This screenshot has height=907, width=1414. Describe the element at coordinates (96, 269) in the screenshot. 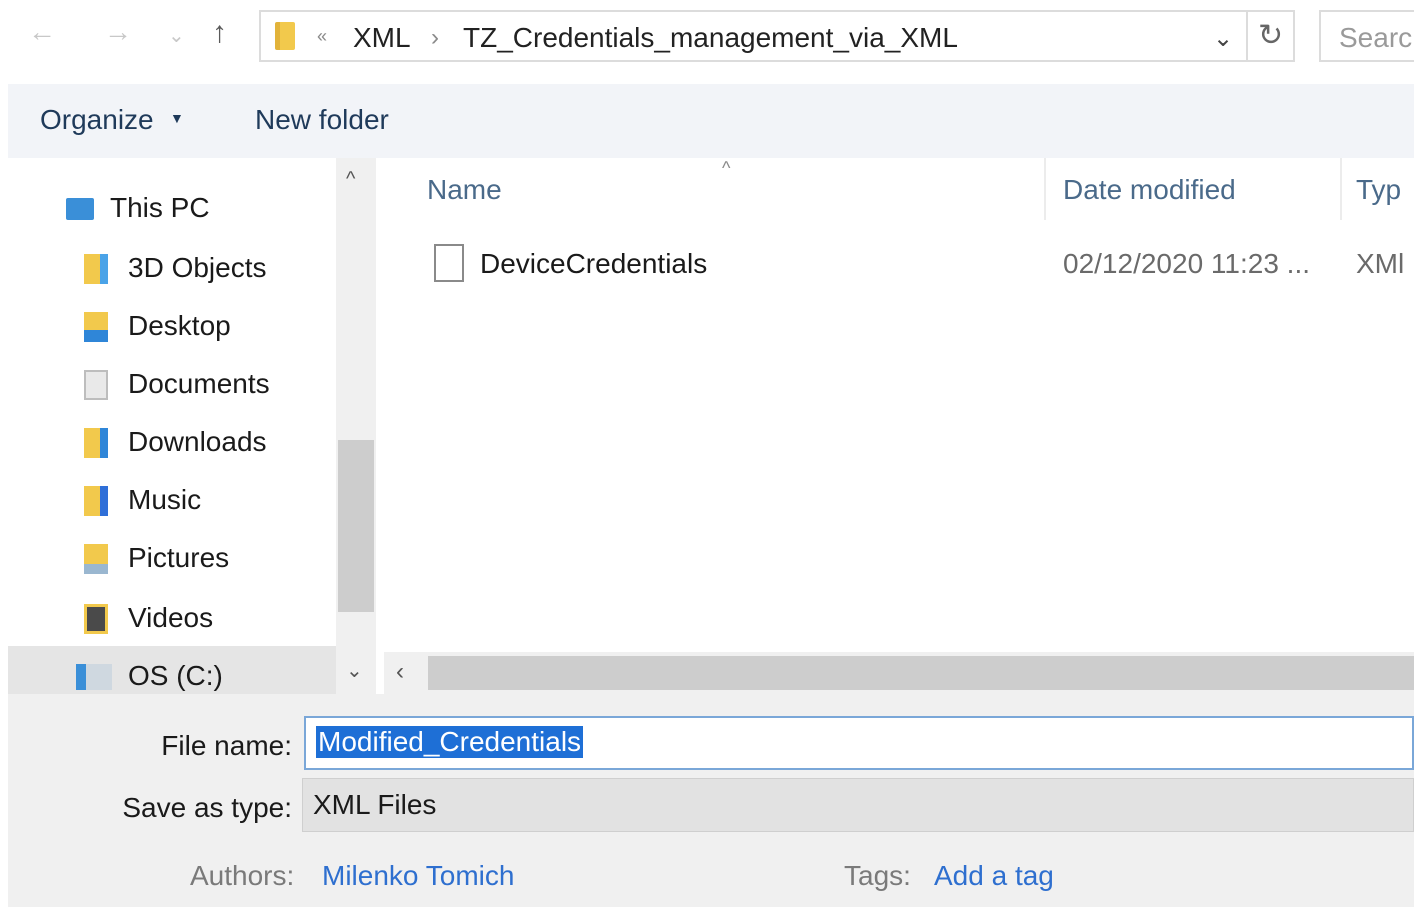

I see `3d-objects-icon` at that location.